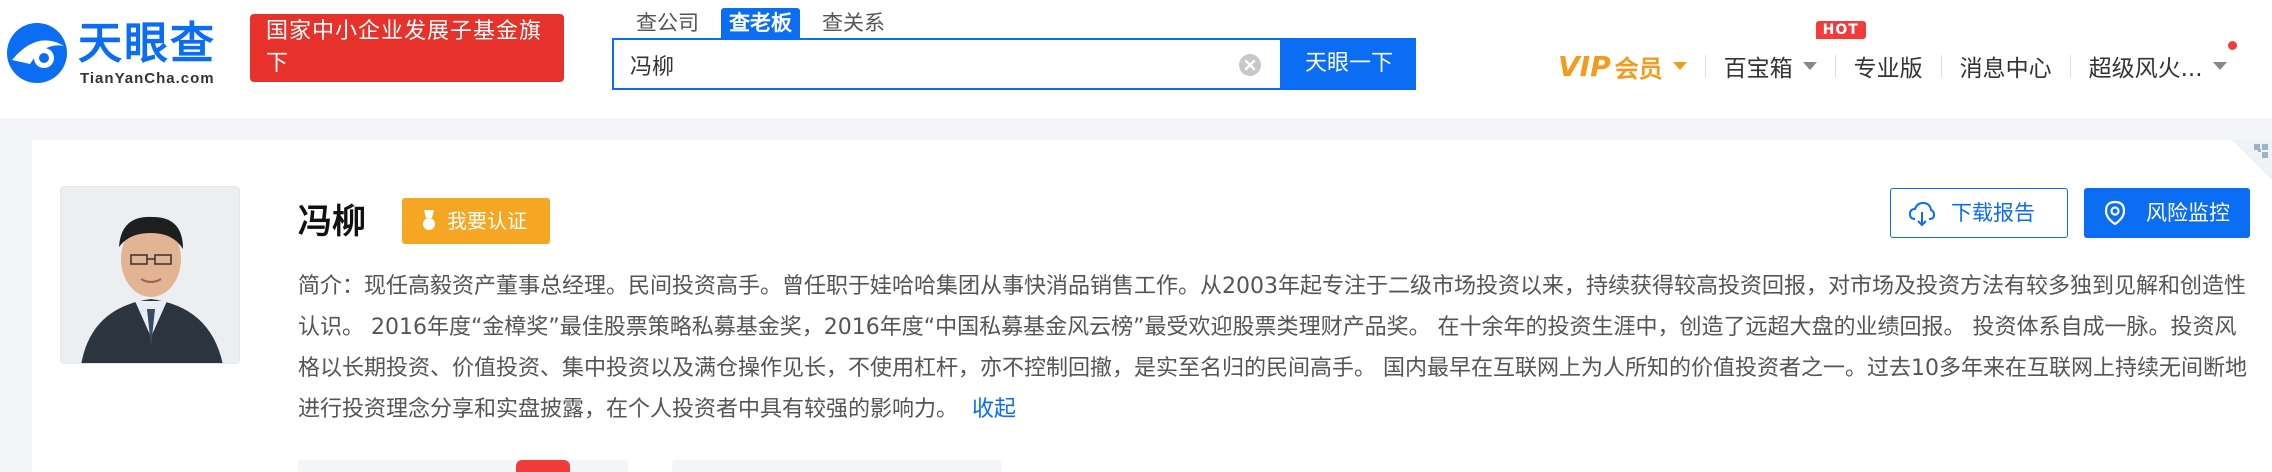 The height and width of the screenshot is (472, 2272). Describe the element at coordinates (2188, 213) in the screenshot. I see `risk-monitor-label: 风险监控` at that location.